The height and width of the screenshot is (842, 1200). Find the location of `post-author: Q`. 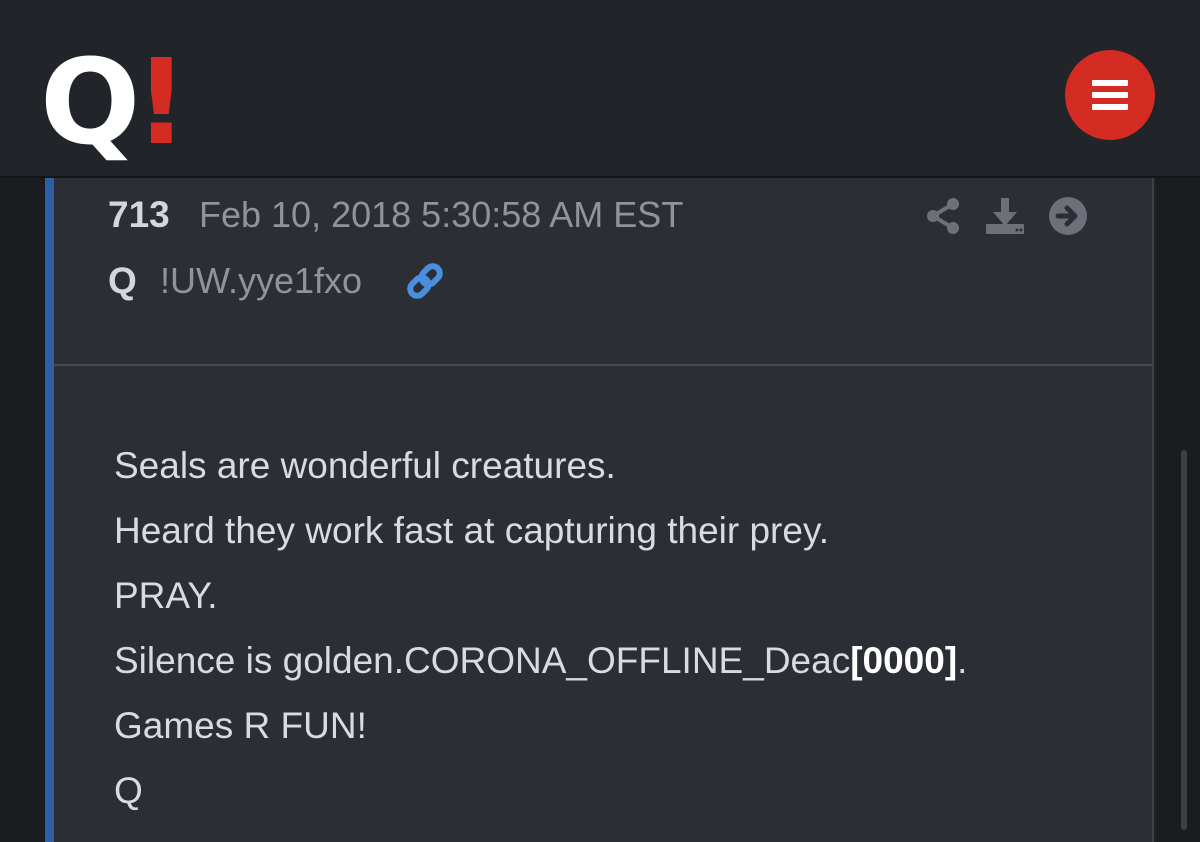

post-author: Q is located at coordinates (122, 280).